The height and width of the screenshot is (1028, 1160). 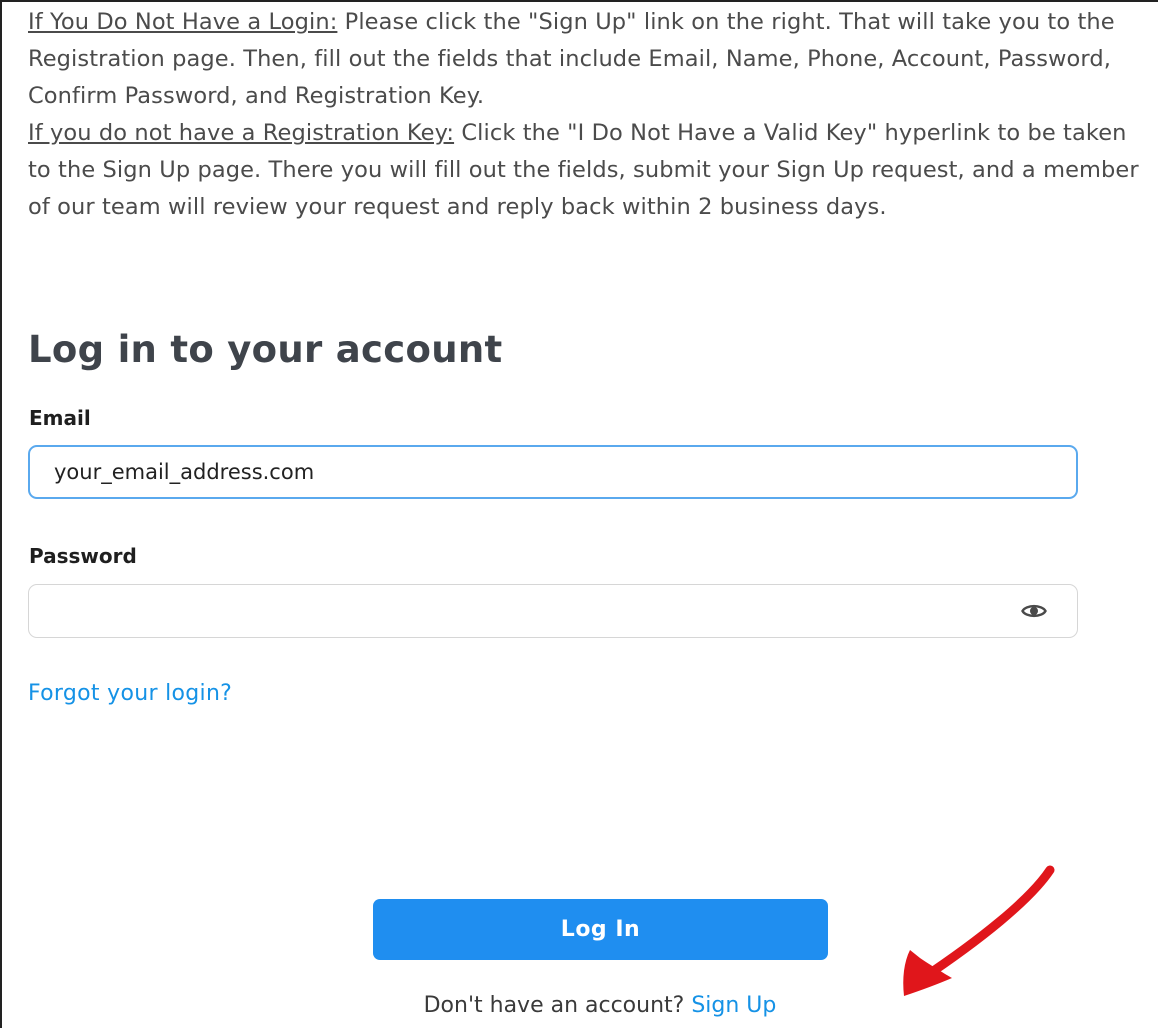 I want to click on eye-icon, so click(x=1034, y=611).